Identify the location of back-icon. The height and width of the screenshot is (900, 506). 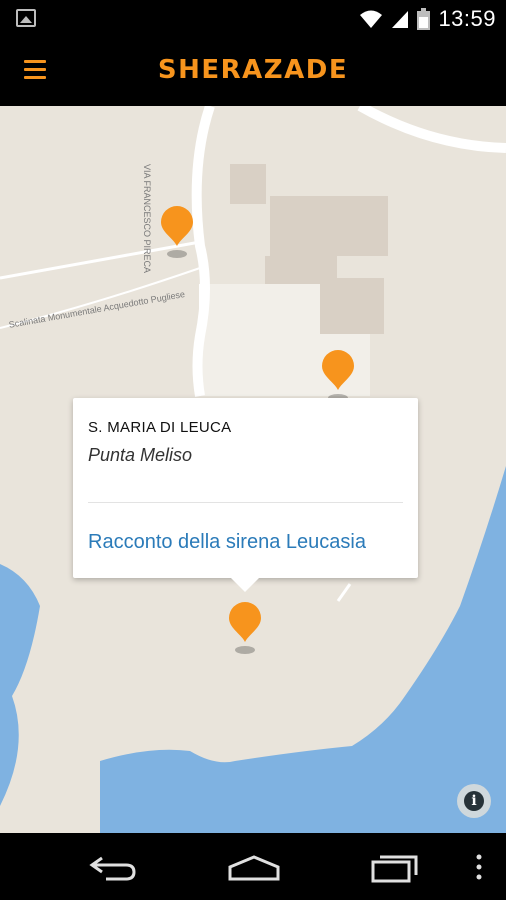
(113, 868).